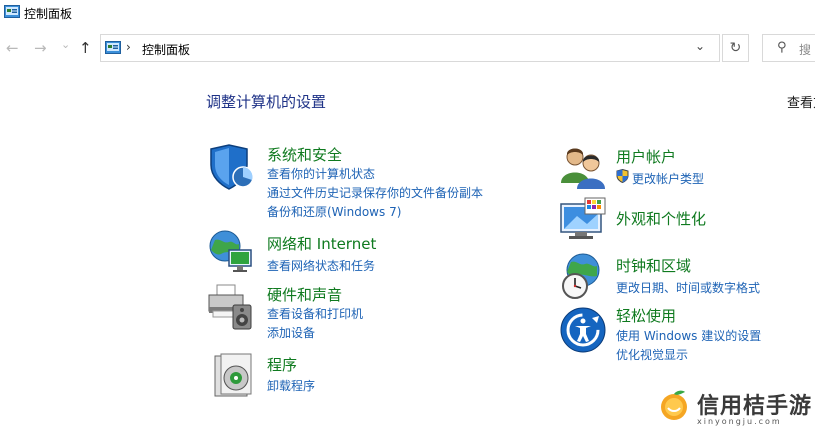 This screenshot has width=815, height=429. What do you see at coordinates (739, 421) in the screenshot?
I see `watermark-url: xinyongju.com` at bounding box center [739, 421].